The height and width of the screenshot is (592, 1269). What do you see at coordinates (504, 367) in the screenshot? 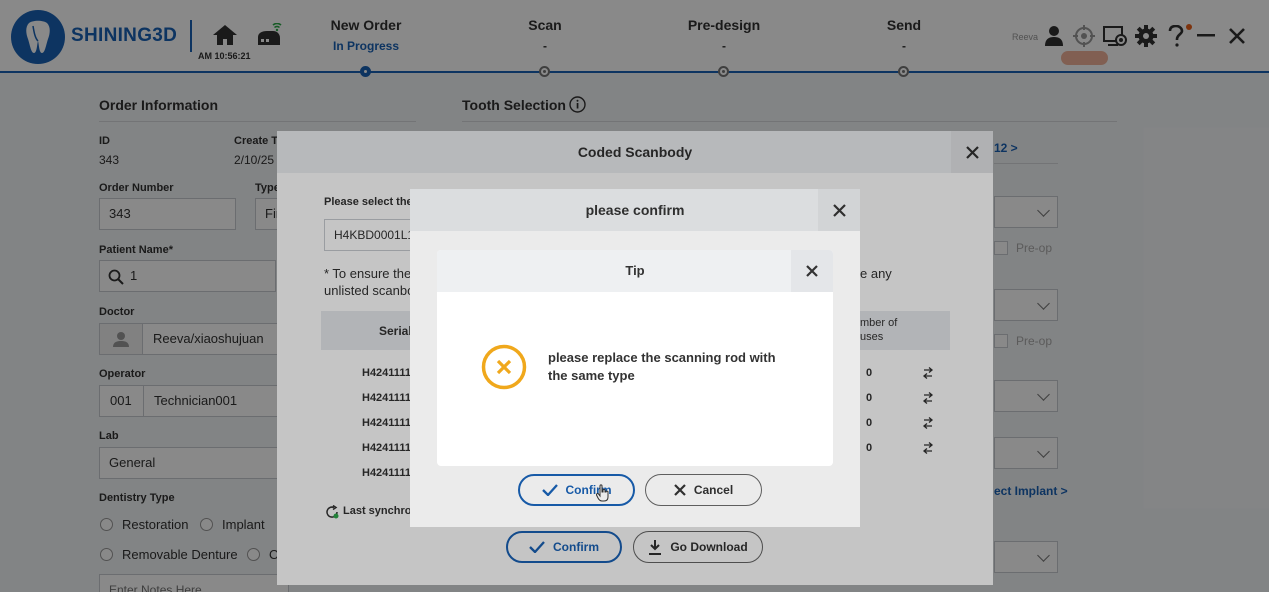
I see `warning-x-circle-icon` at bounding box center [504, 367].